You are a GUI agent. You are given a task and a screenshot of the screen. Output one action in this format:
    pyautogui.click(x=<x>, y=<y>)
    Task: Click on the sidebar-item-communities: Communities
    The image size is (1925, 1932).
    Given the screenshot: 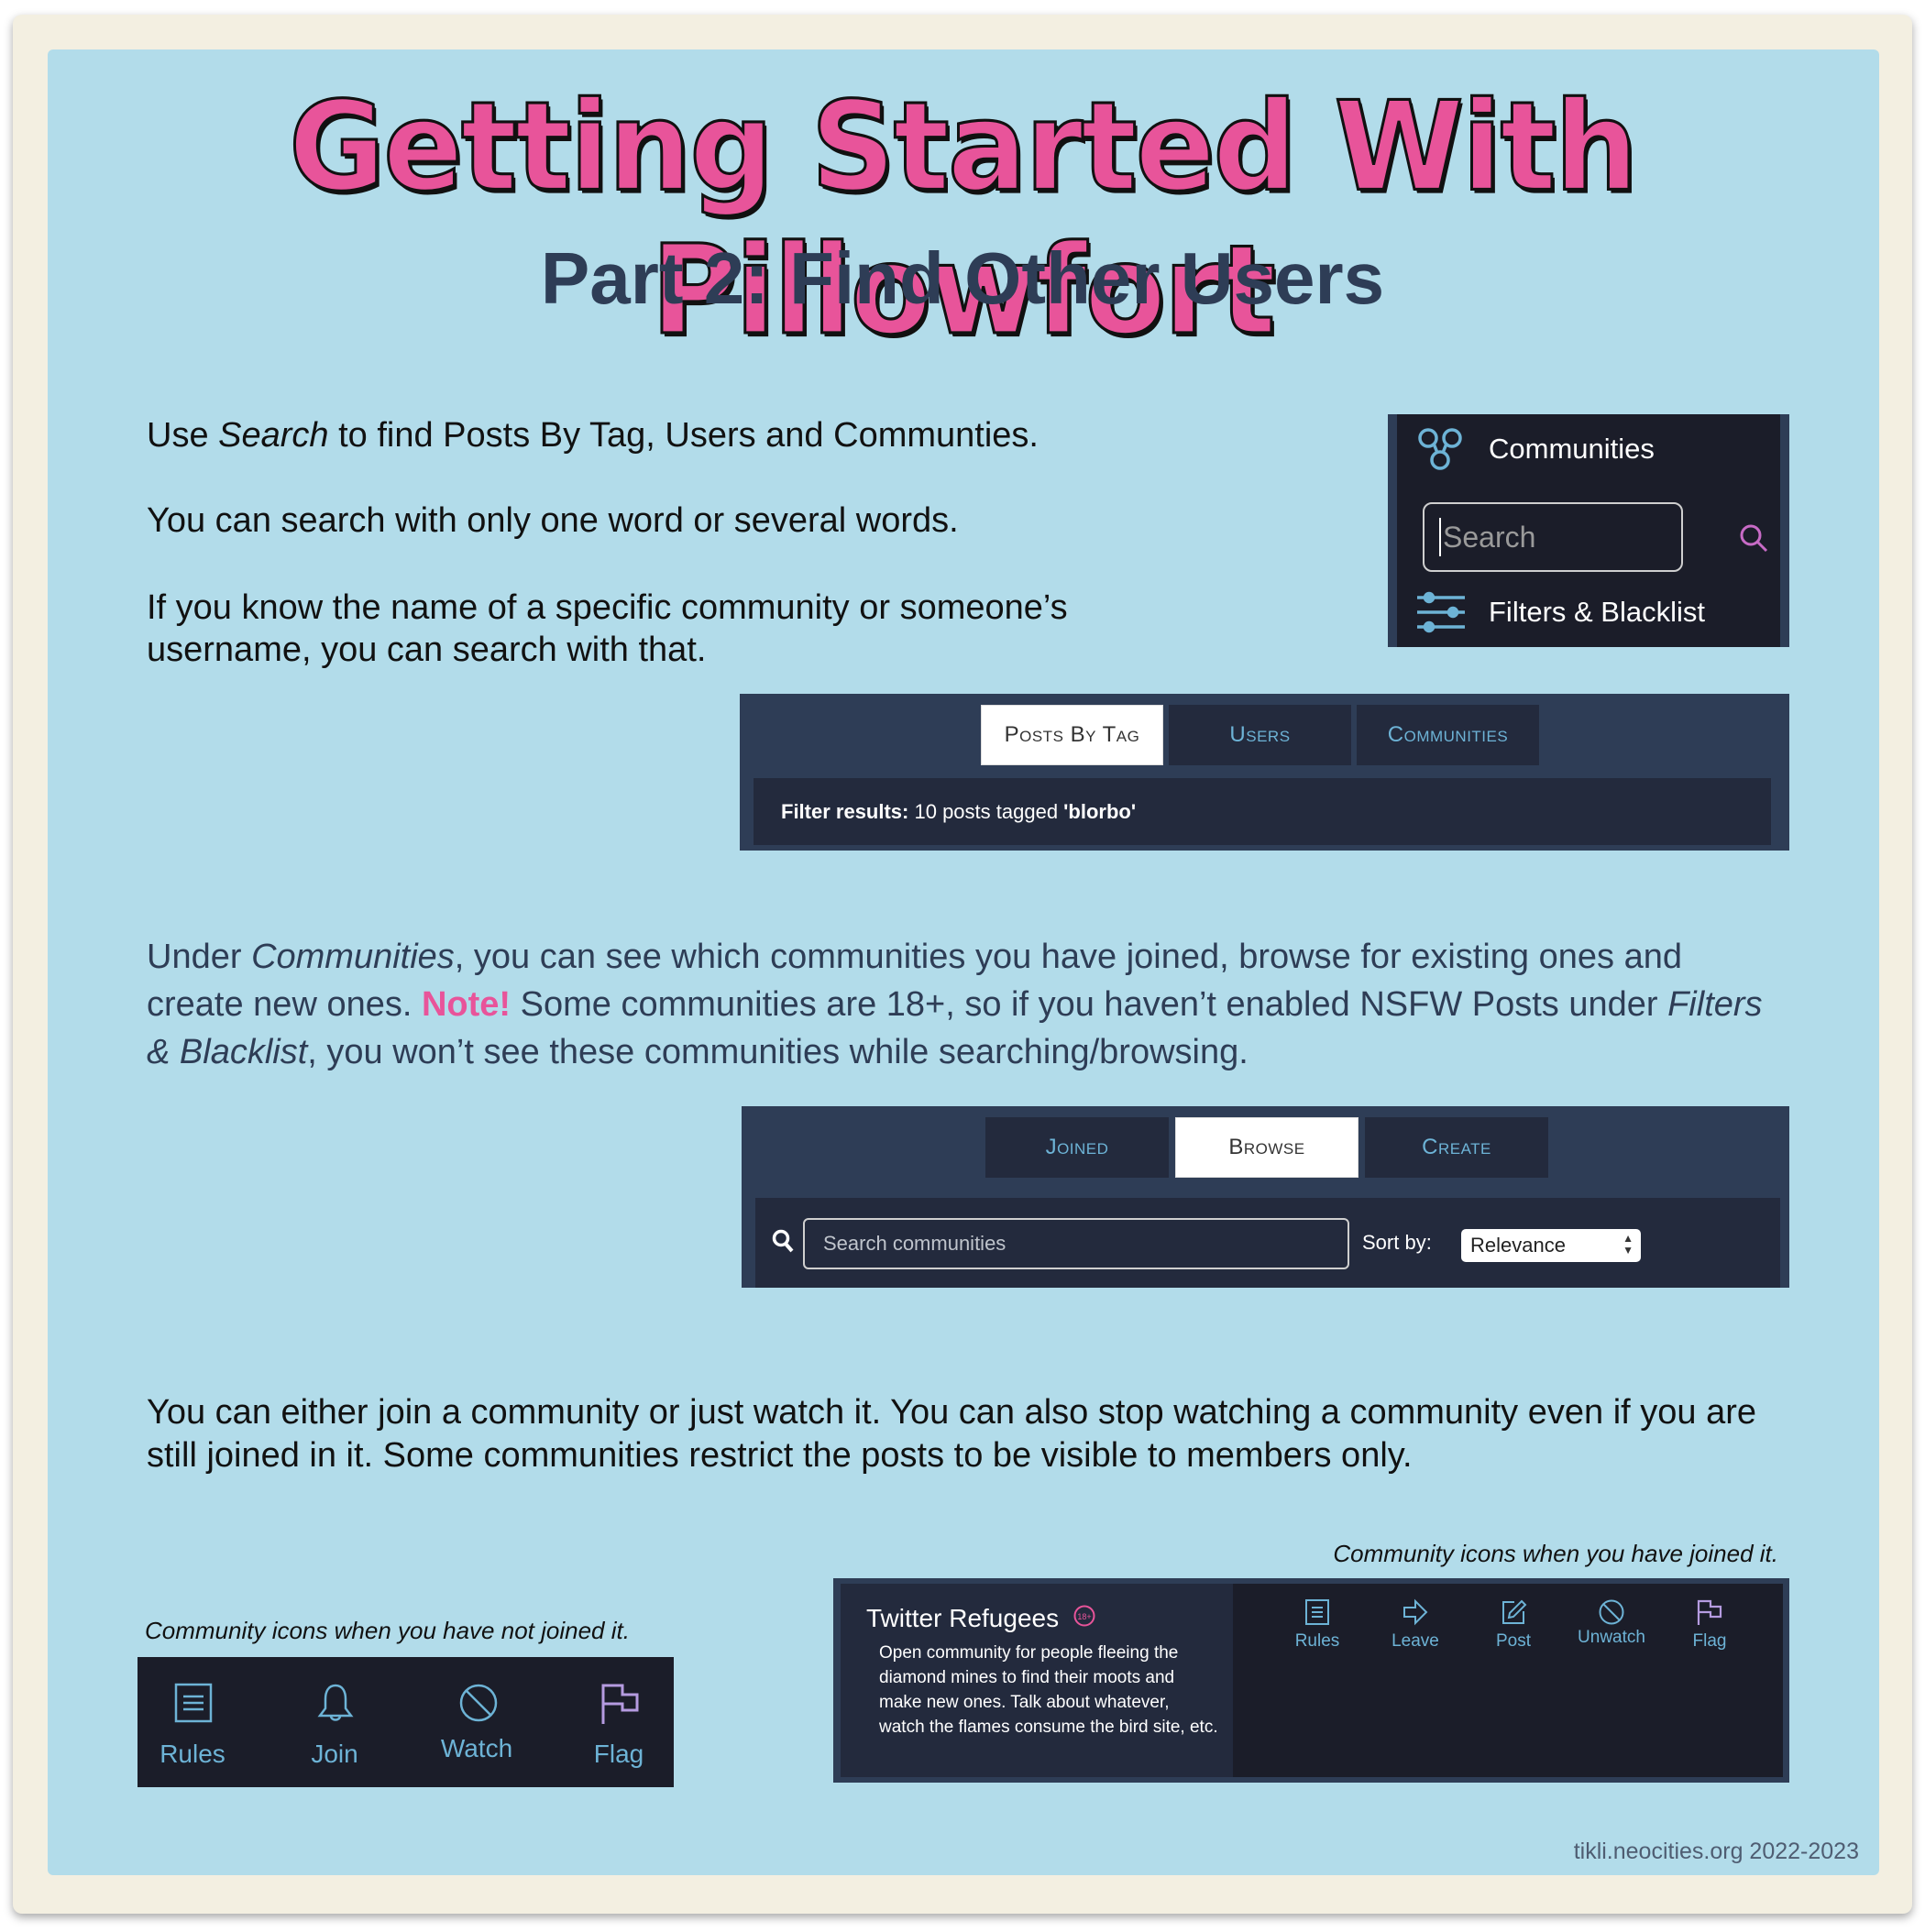 What is the action you would take?
    pyautogui.click(x=1535, y=449)
    